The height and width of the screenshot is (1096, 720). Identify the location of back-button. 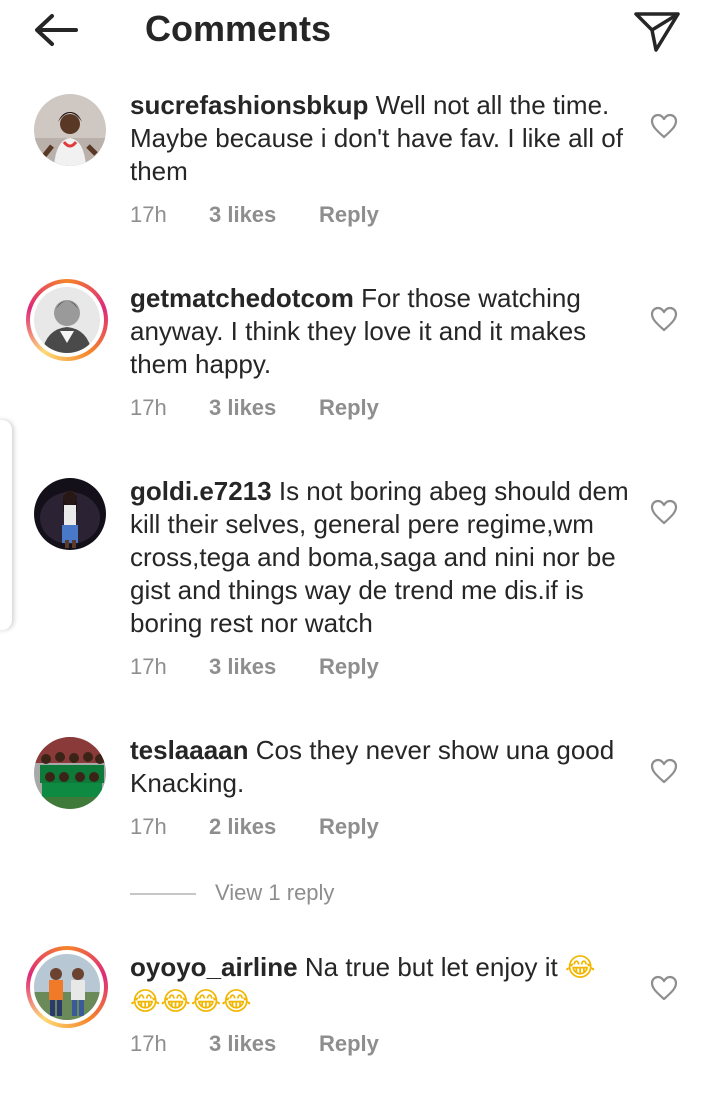
(56, 30).